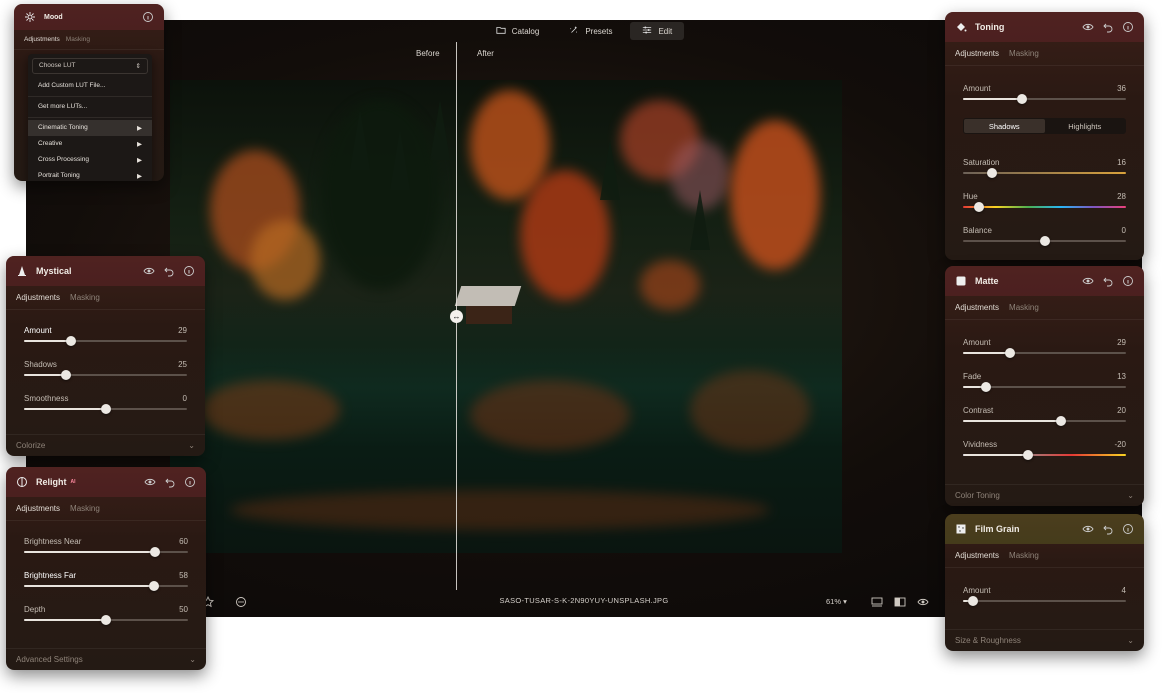 This screenshot has width=1167, height=693. I want to click on menu-item-cinematic-toning: Cinematic Toning ▶, so click(90, 128).